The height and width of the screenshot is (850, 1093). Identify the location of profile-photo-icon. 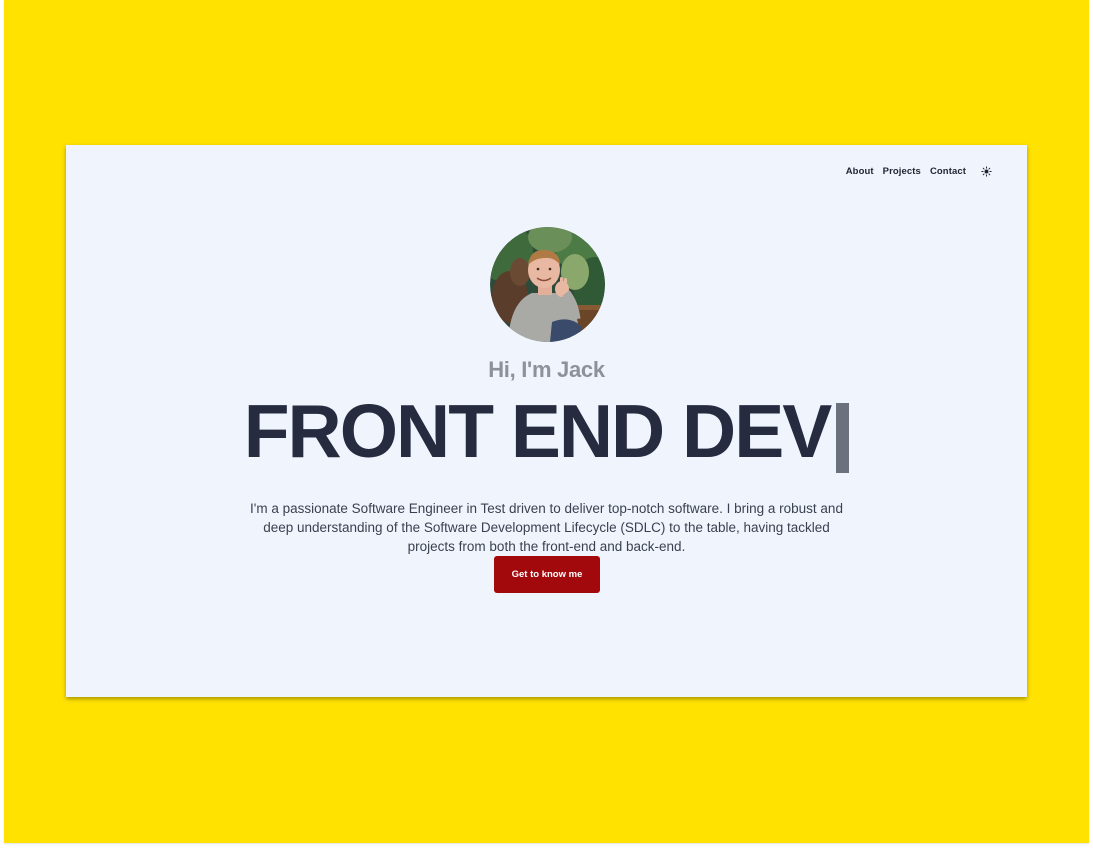
(547, 284).